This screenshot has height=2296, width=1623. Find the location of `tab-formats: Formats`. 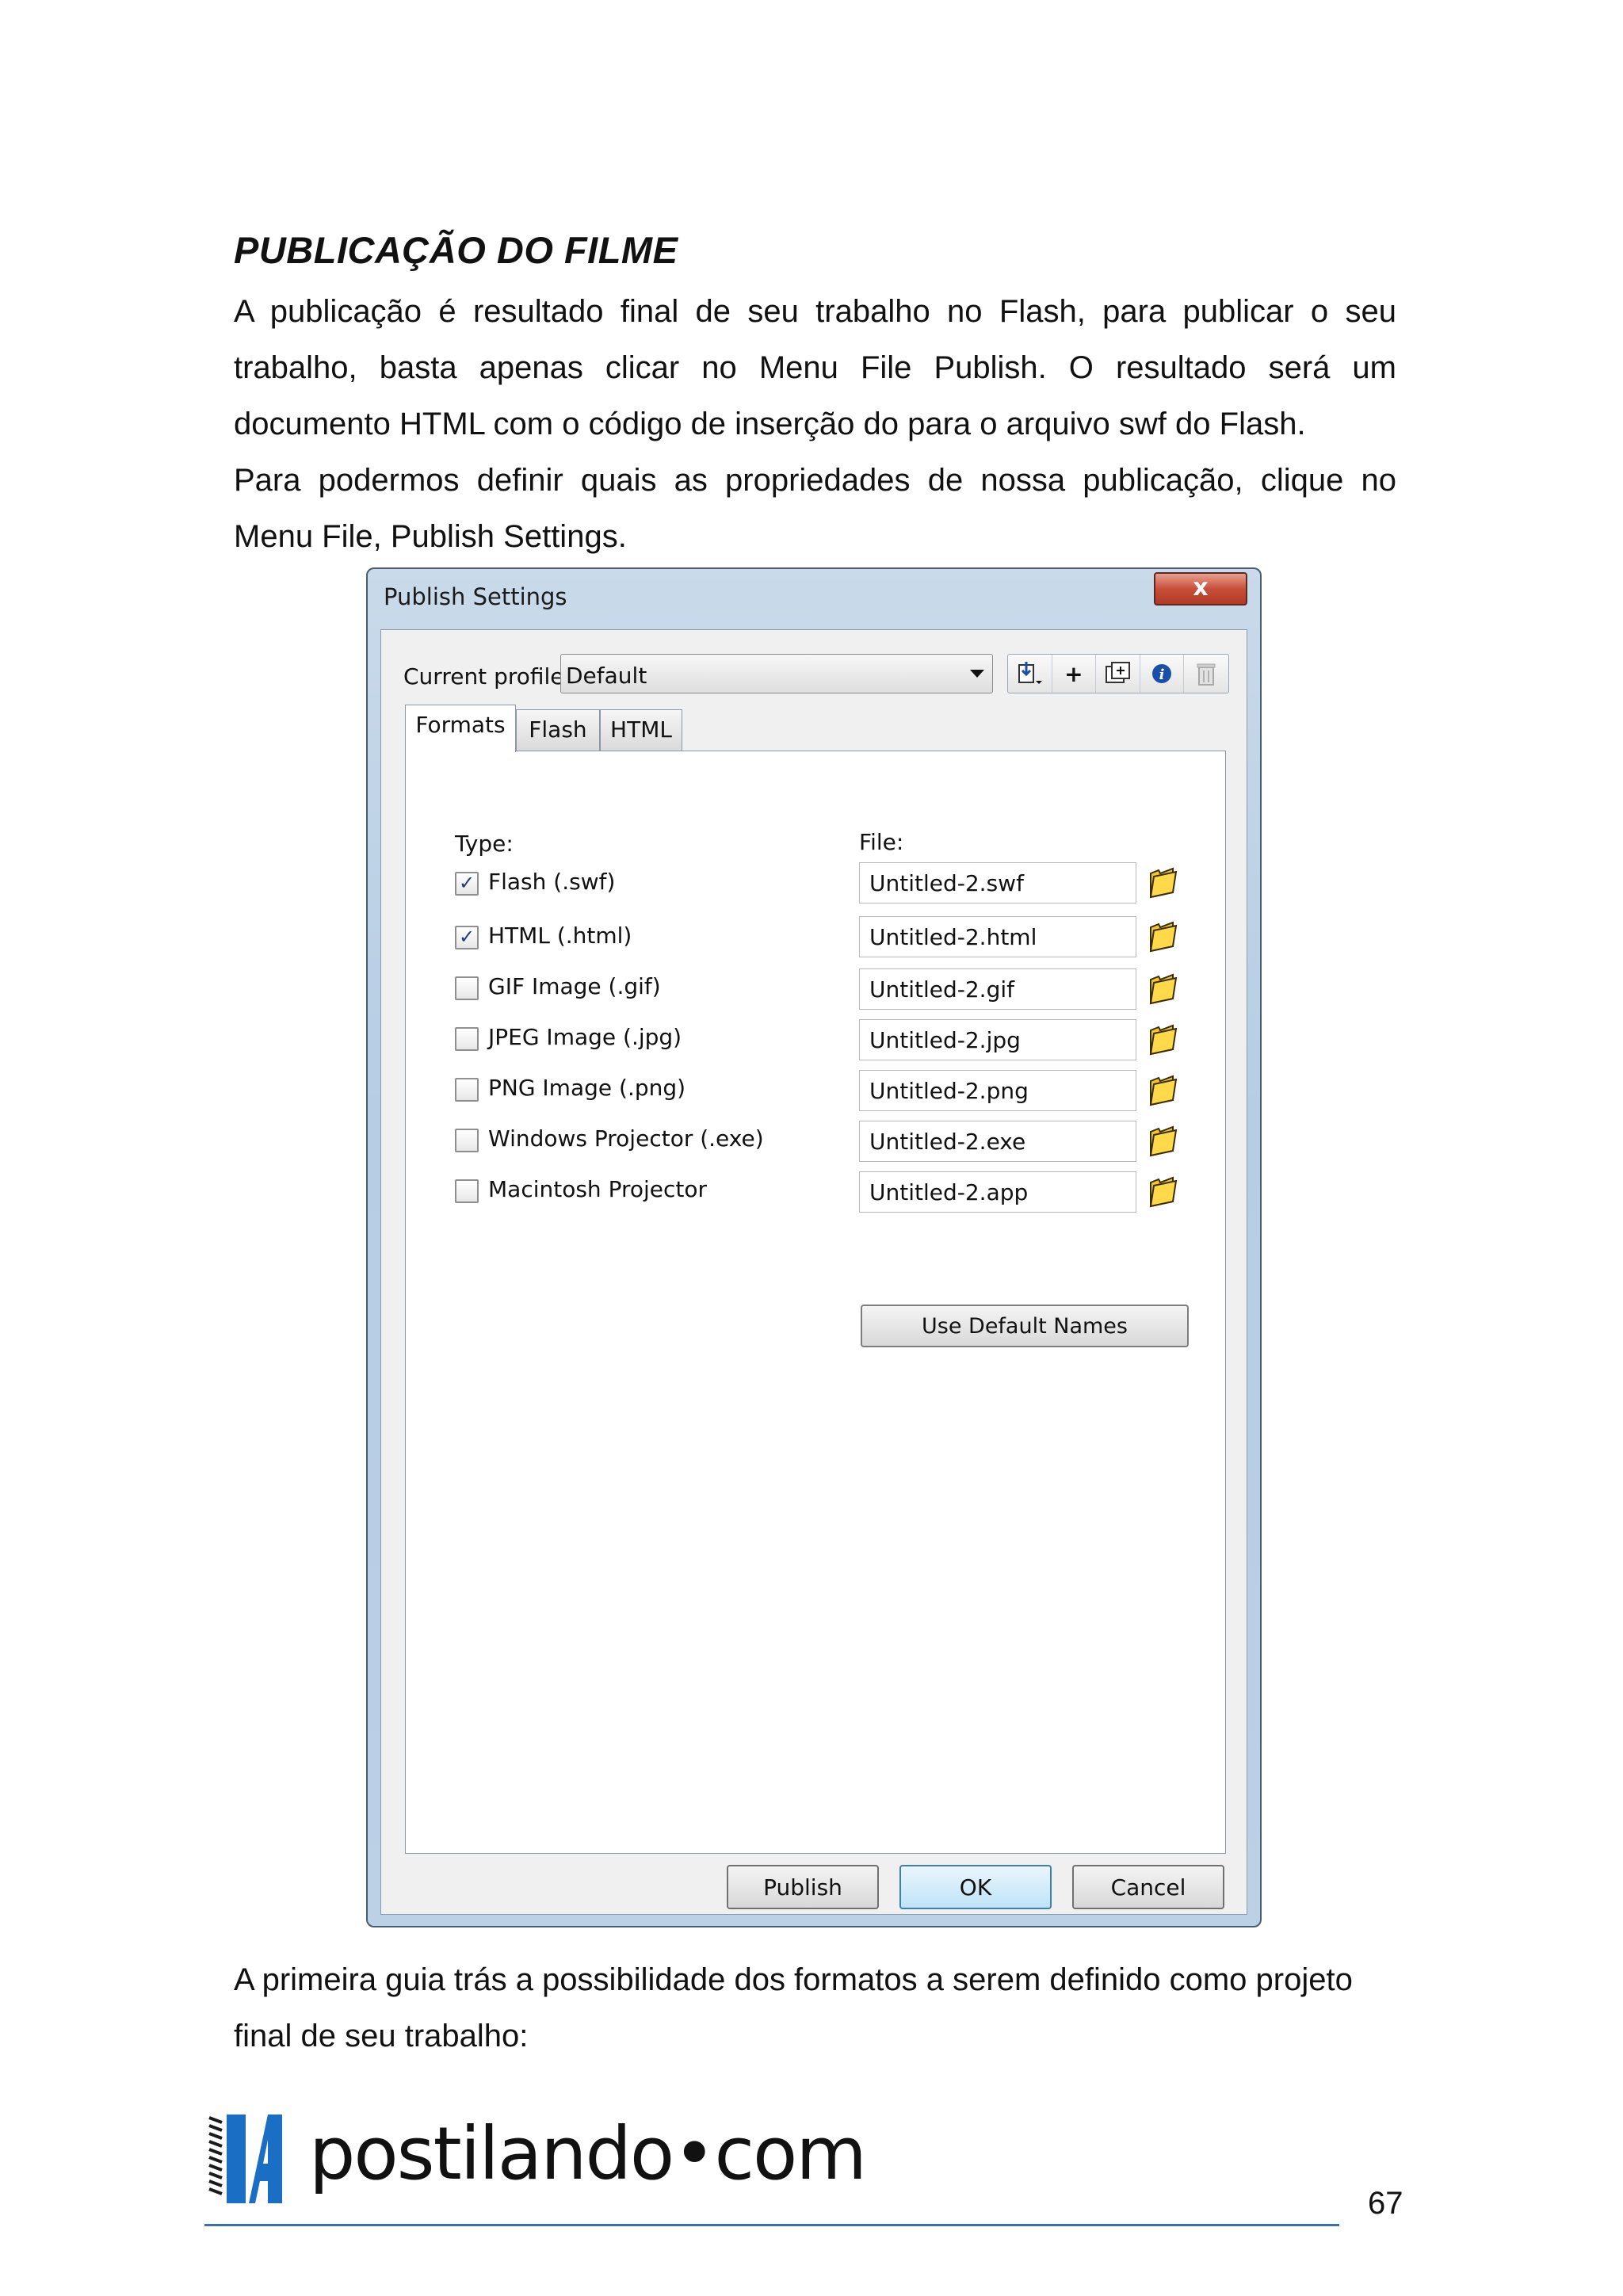

tab-formats: Formats is located at coordinates (461, 728).